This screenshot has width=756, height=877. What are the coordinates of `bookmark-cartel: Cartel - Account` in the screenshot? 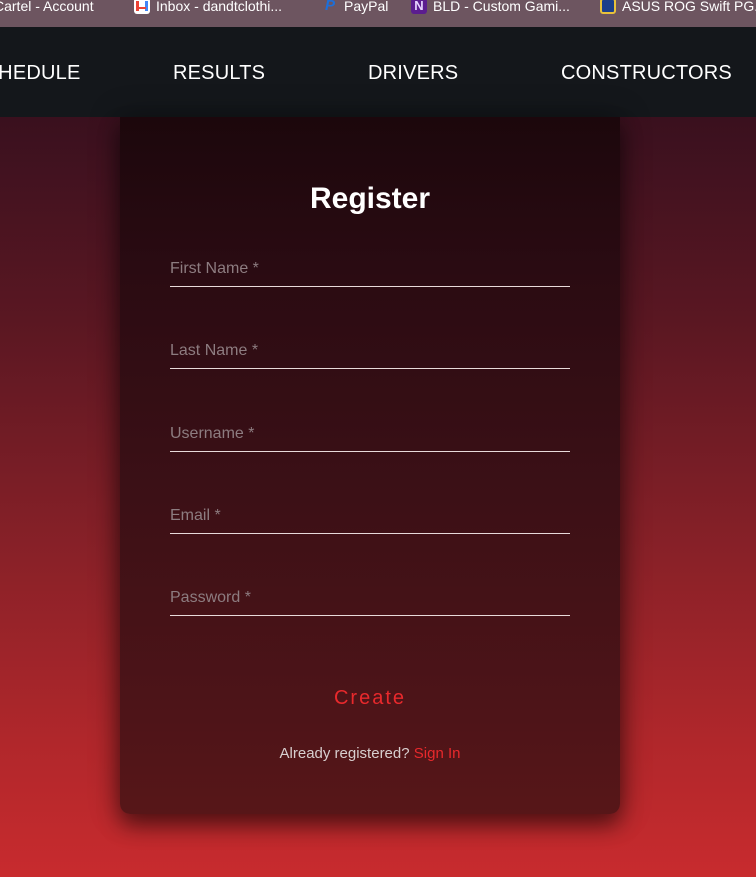 It's located at (47, 8).